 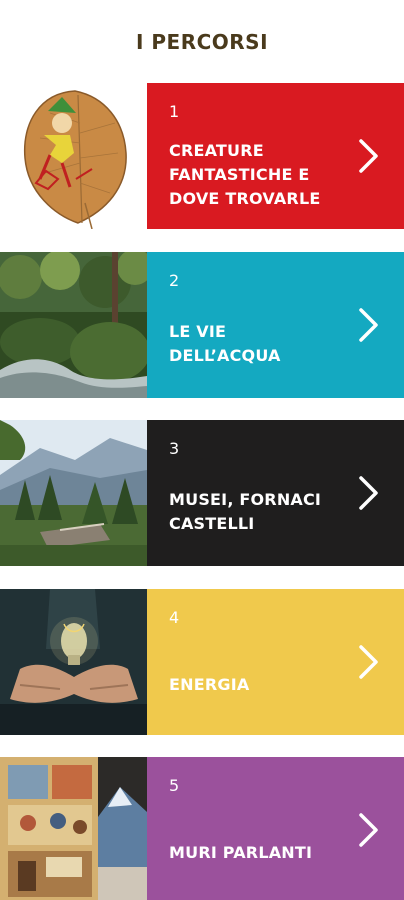 I want to click on route-title: MUSEI, FORNACI CASTELLI, so click(x=259, y=512).